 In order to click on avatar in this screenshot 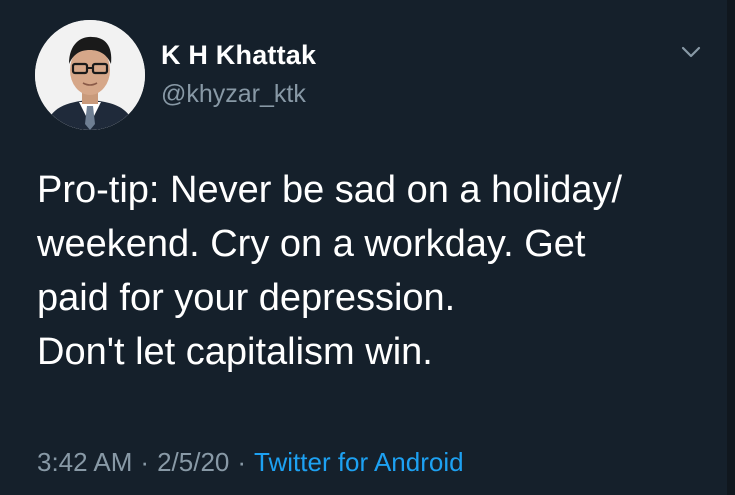, I will do `click(90, 75)`.